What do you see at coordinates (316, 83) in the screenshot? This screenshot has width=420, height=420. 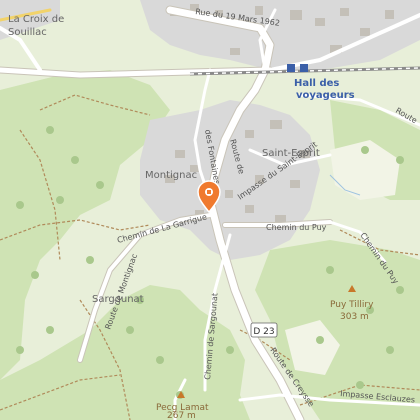 I see `station-label-line1: Hall des` at bounding box center [316, 83].